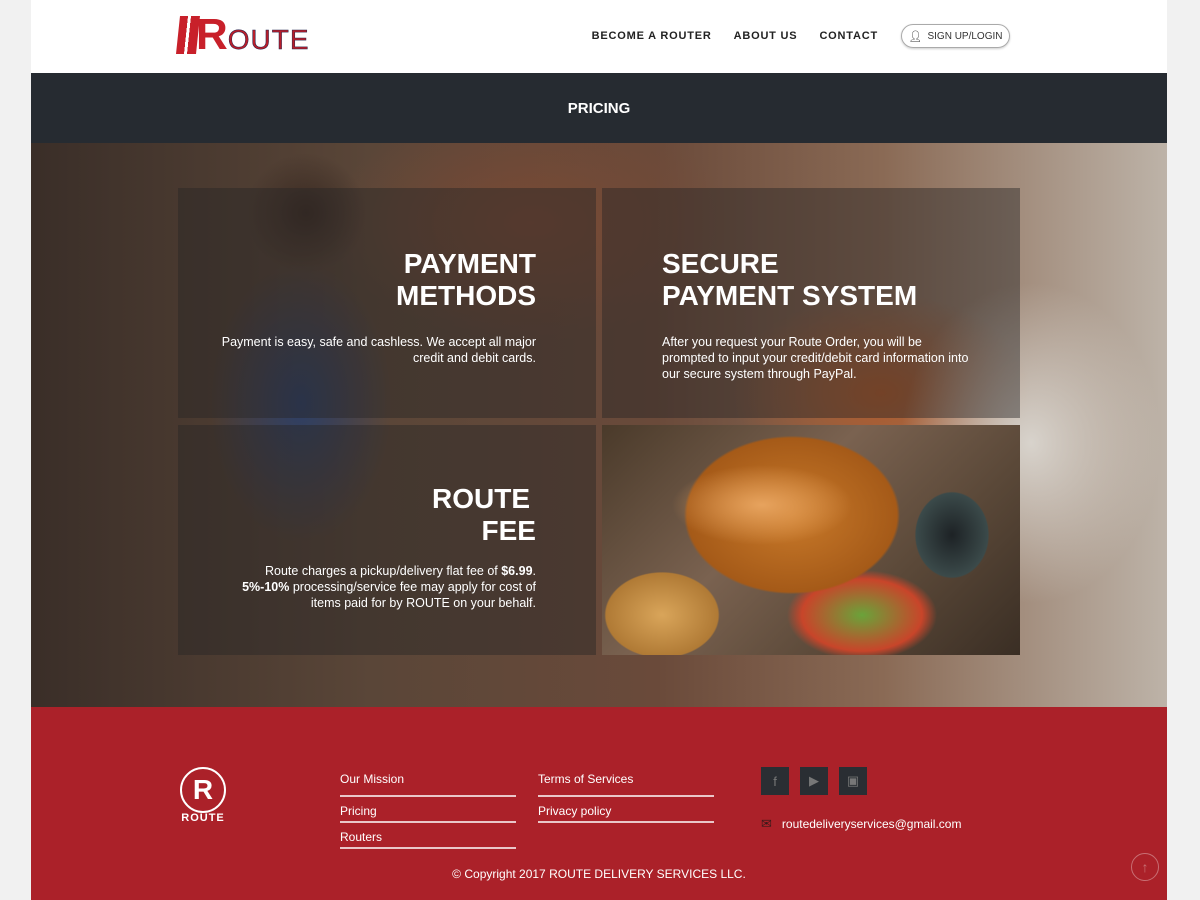 The image size is (1200, 900). What do you see at coordinates (766, 36) in the screenshot?
I see `nav-about-us: ABOUT US` at bounding box center [766, 36].